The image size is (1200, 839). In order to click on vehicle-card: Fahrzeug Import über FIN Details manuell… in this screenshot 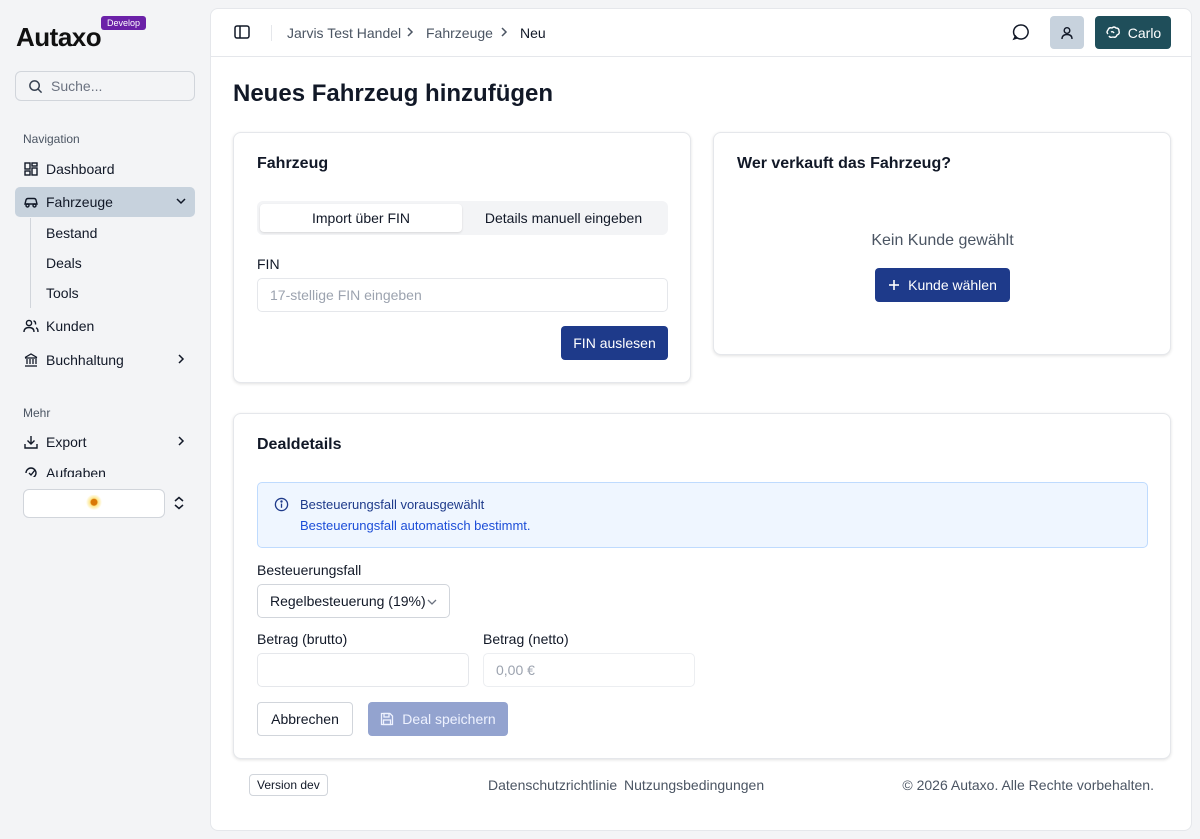, I will do `click(462, 257)`.